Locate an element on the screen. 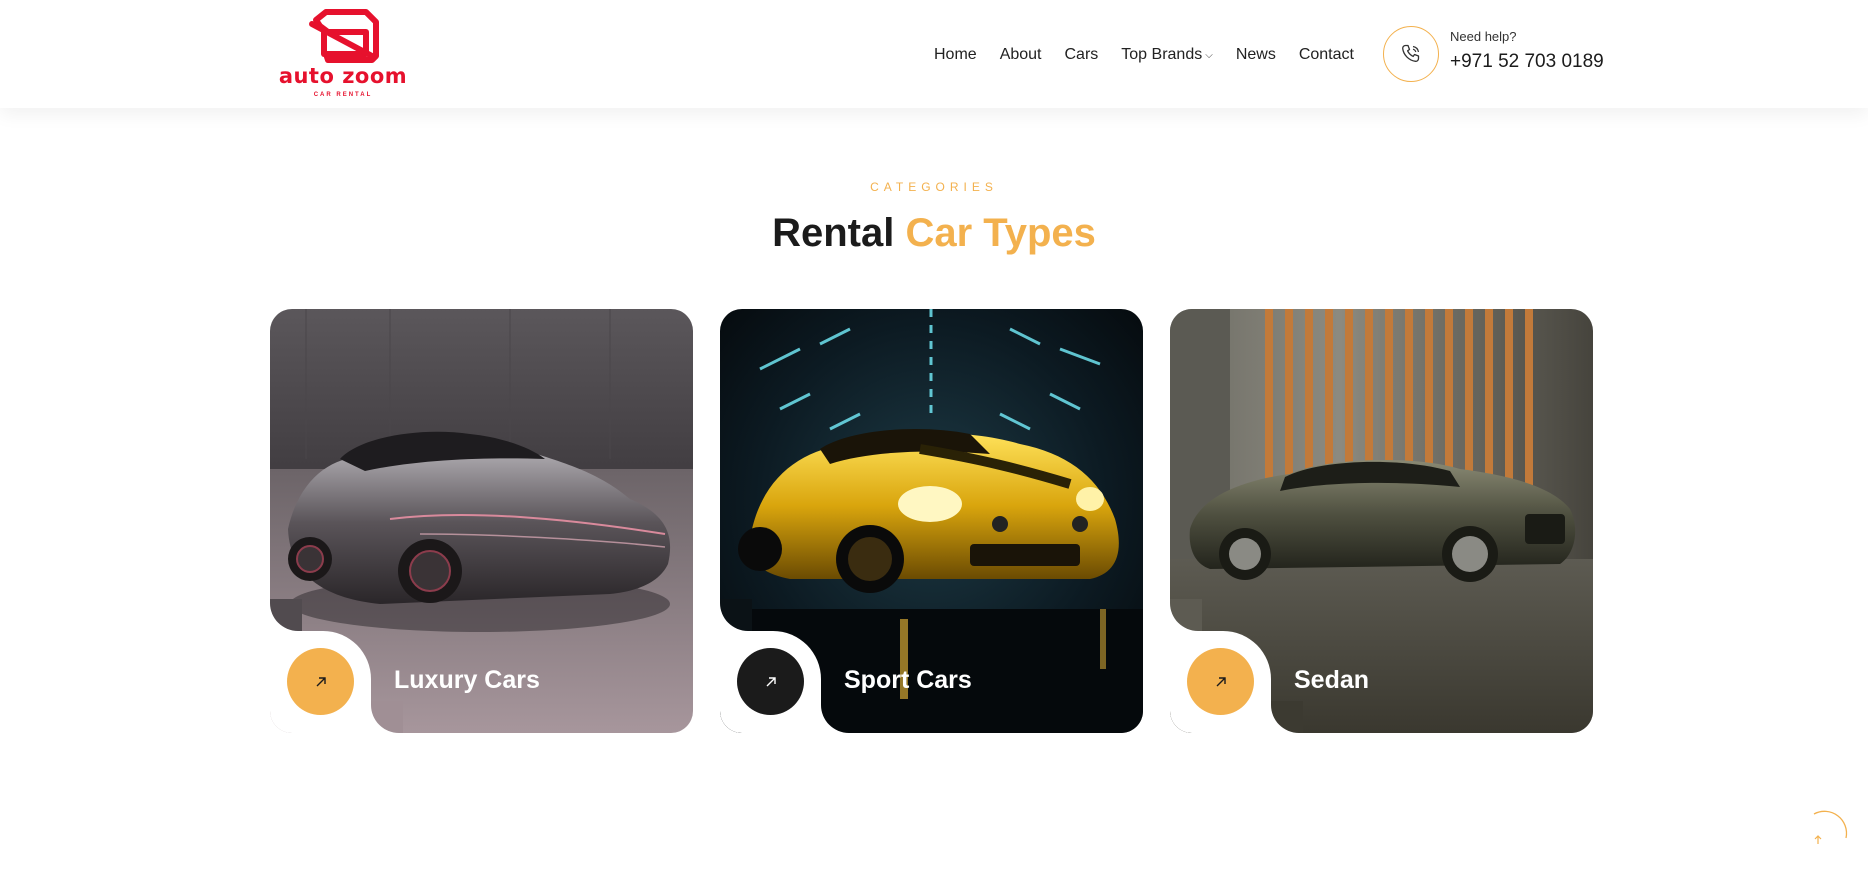  nav-home: Home is located at coordinates (955, 55).